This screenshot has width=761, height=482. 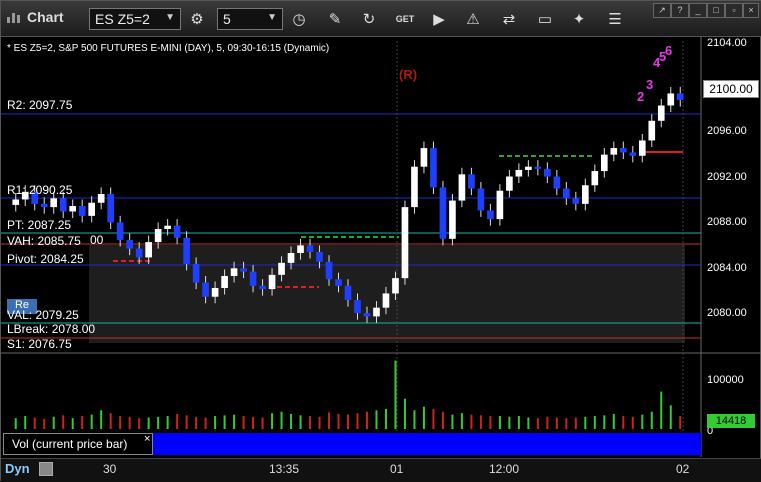 What do you see at coordinates (39, 344) in the screenshot?
I see `s1-label: S1: 2076.75` at bounding box center [39, 344].